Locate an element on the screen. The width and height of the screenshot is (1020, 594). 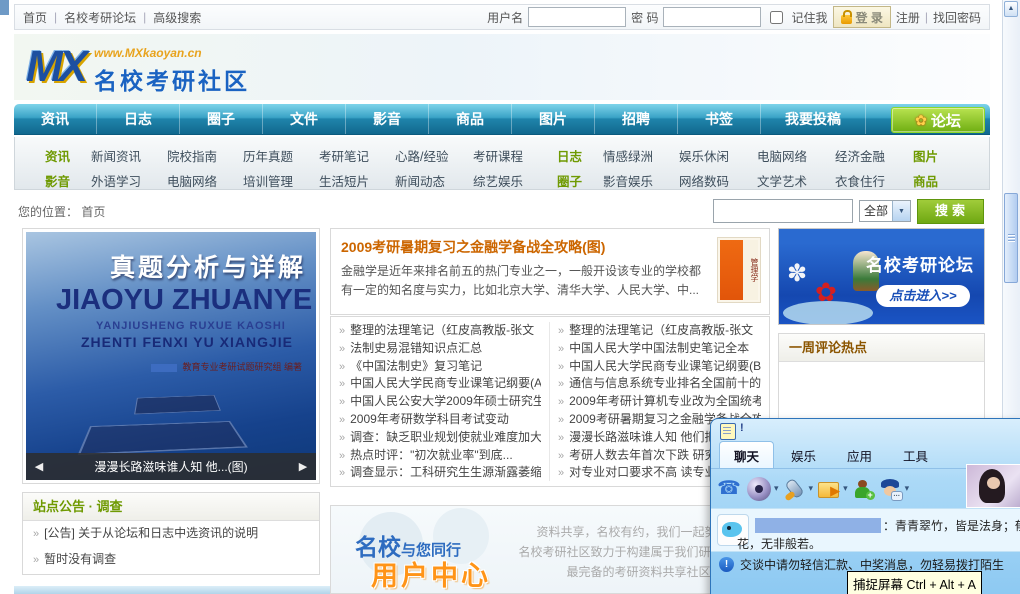
news-link: 法制史易混错知识点汇总 is located at coordinates (416, 348).